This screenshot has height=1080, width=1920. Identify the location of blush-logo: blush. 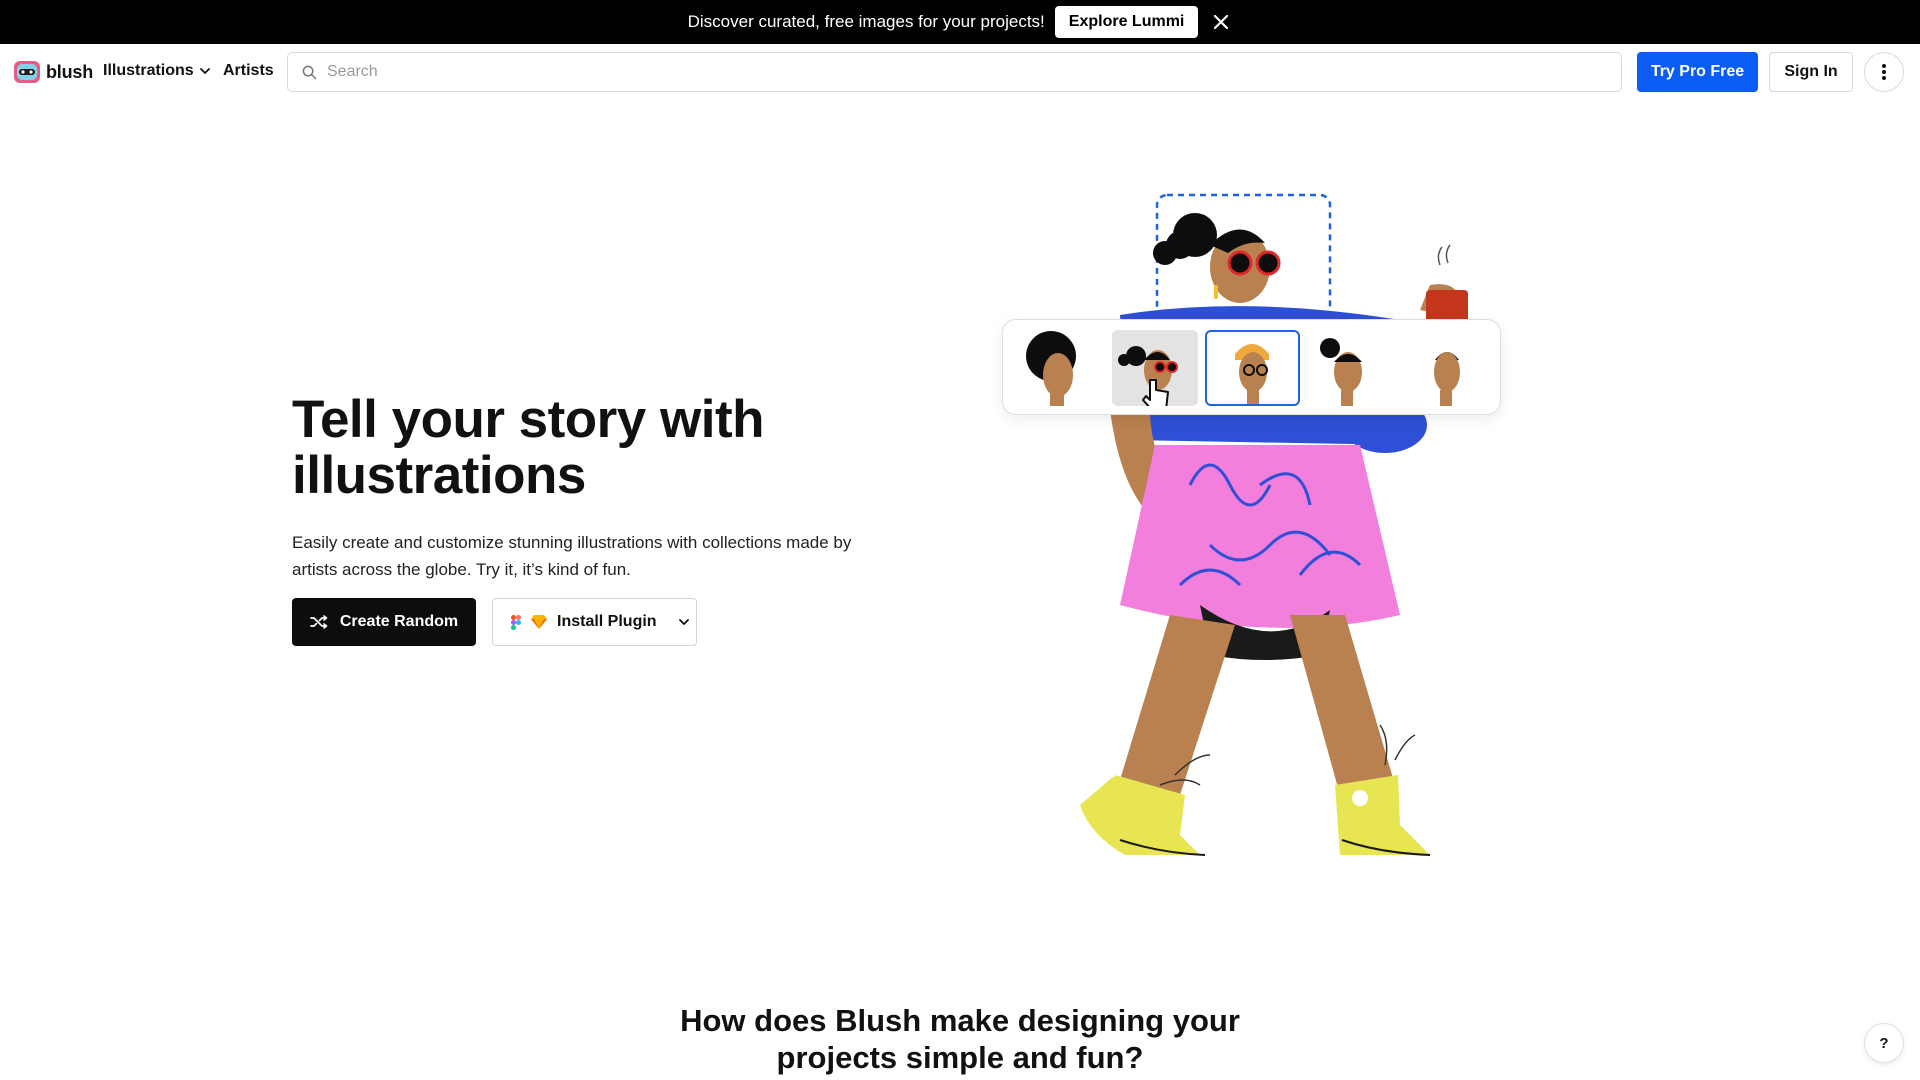
(53, 72).